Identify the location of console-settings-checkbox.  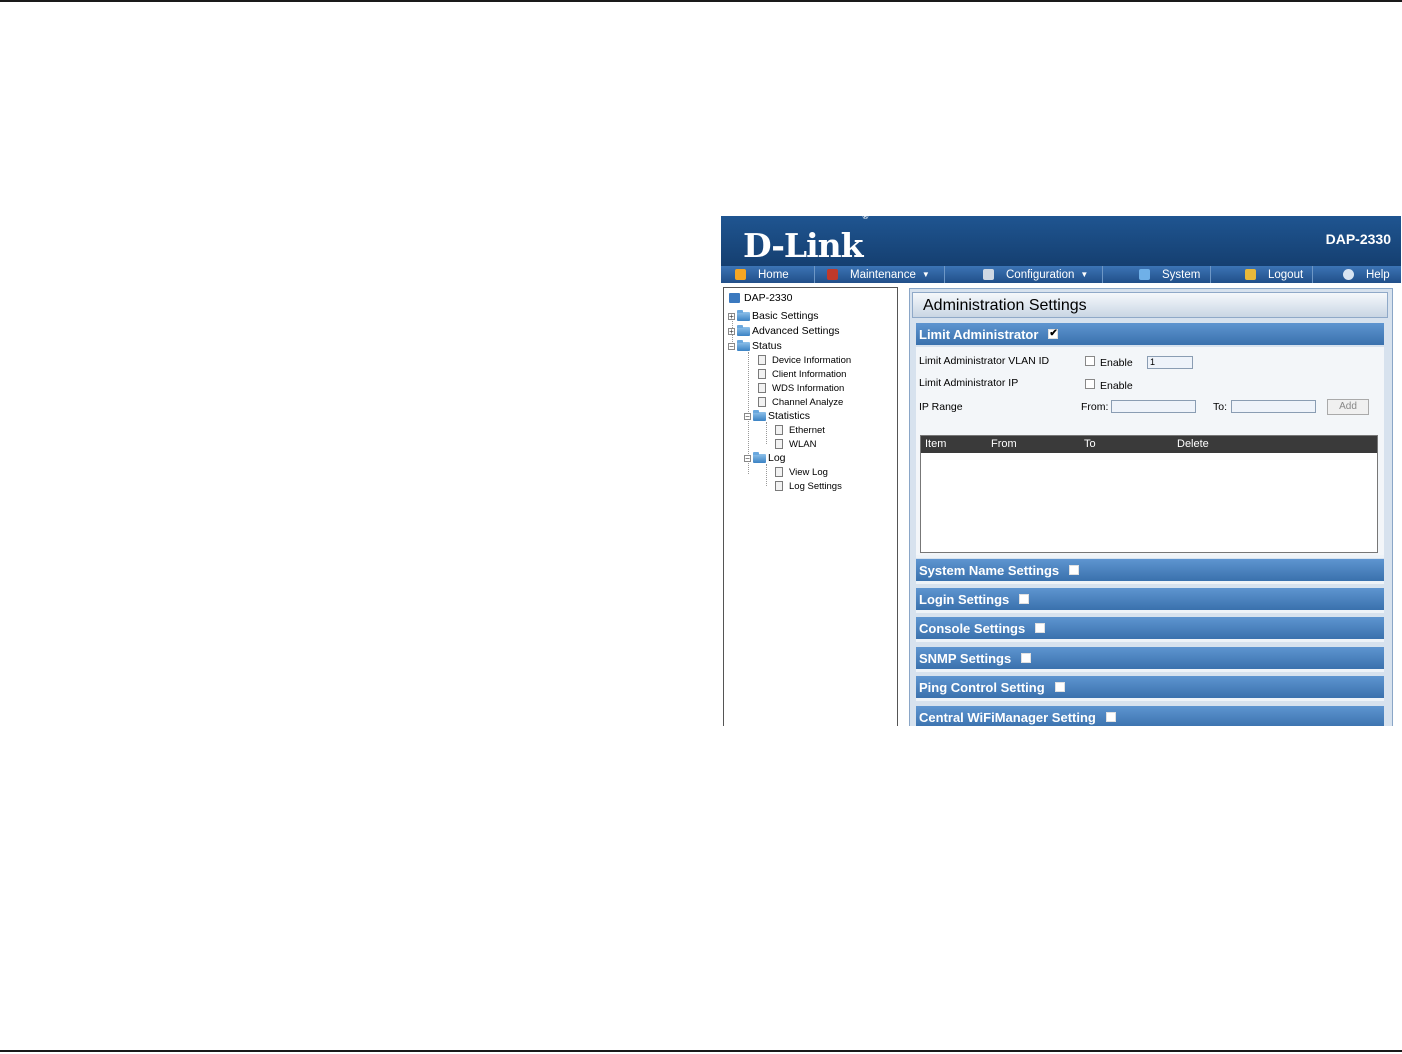
(1040, 628).